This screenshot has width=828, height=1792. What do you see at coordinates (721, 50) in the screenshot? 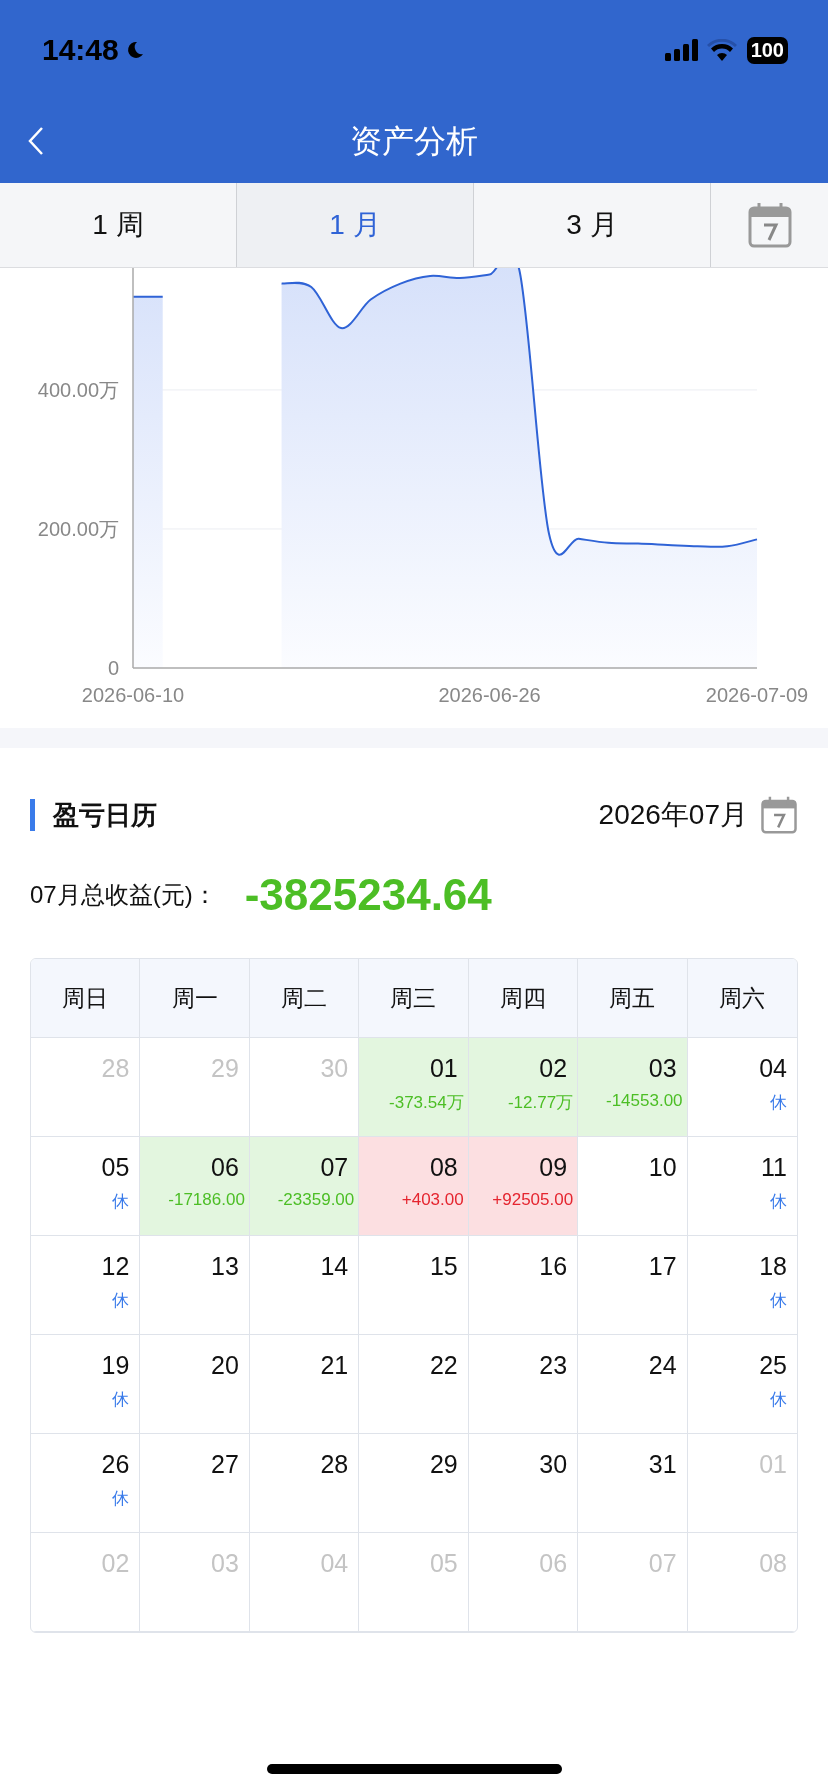
I see `wifi-icon` at bounding box center [721, 50].